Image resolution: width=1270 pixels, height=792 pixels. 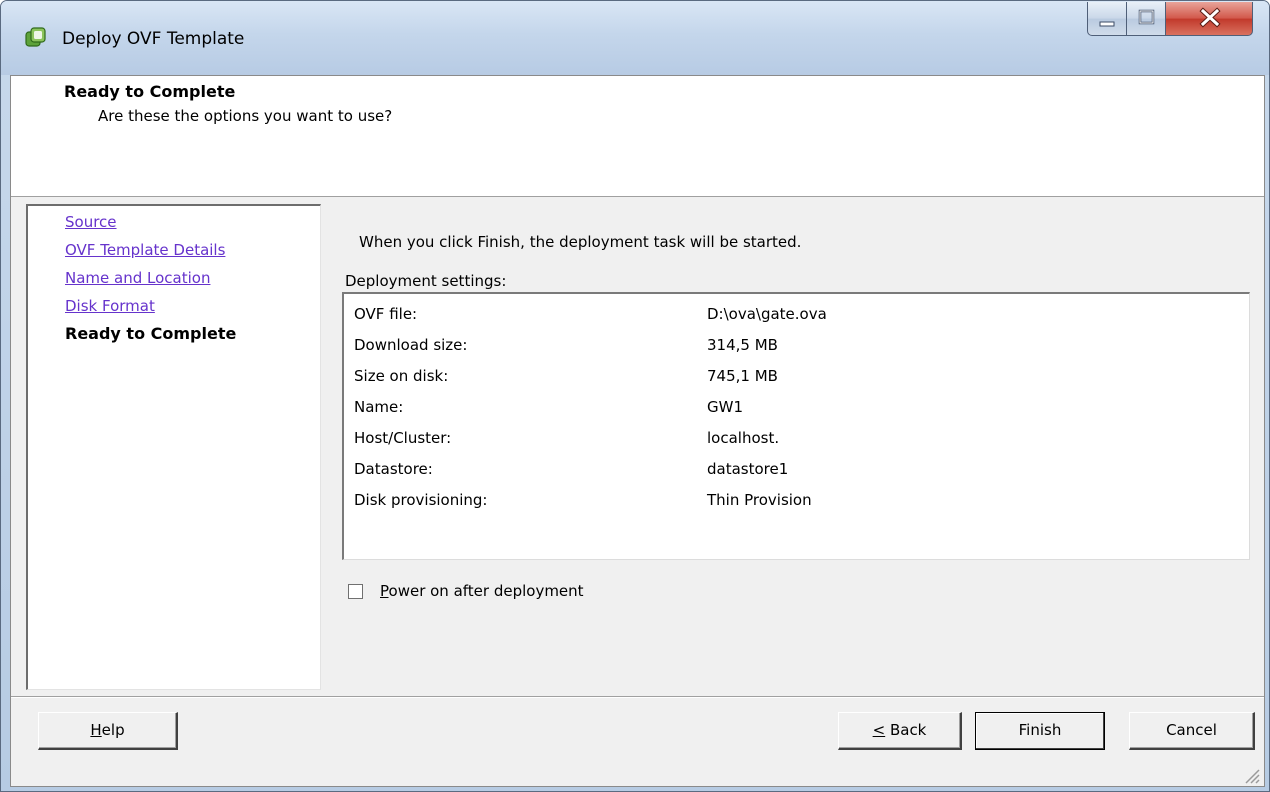 I want to click on minimize-button, so click(x=1107, y=19).